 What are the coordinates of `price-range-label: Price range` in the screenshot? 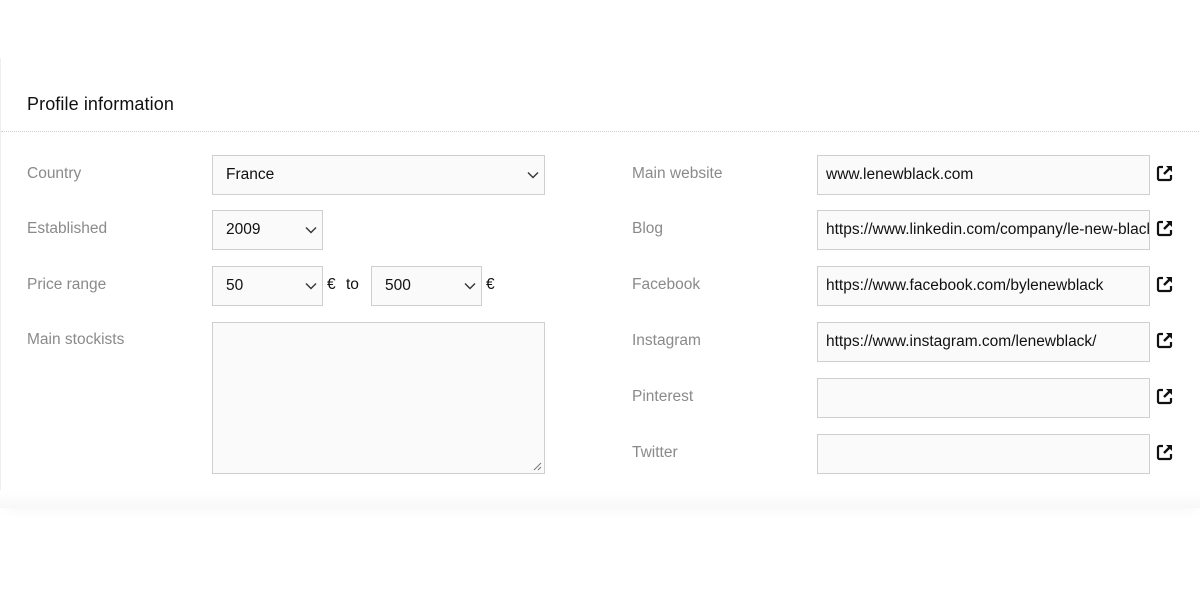 It's located at (67, 284).